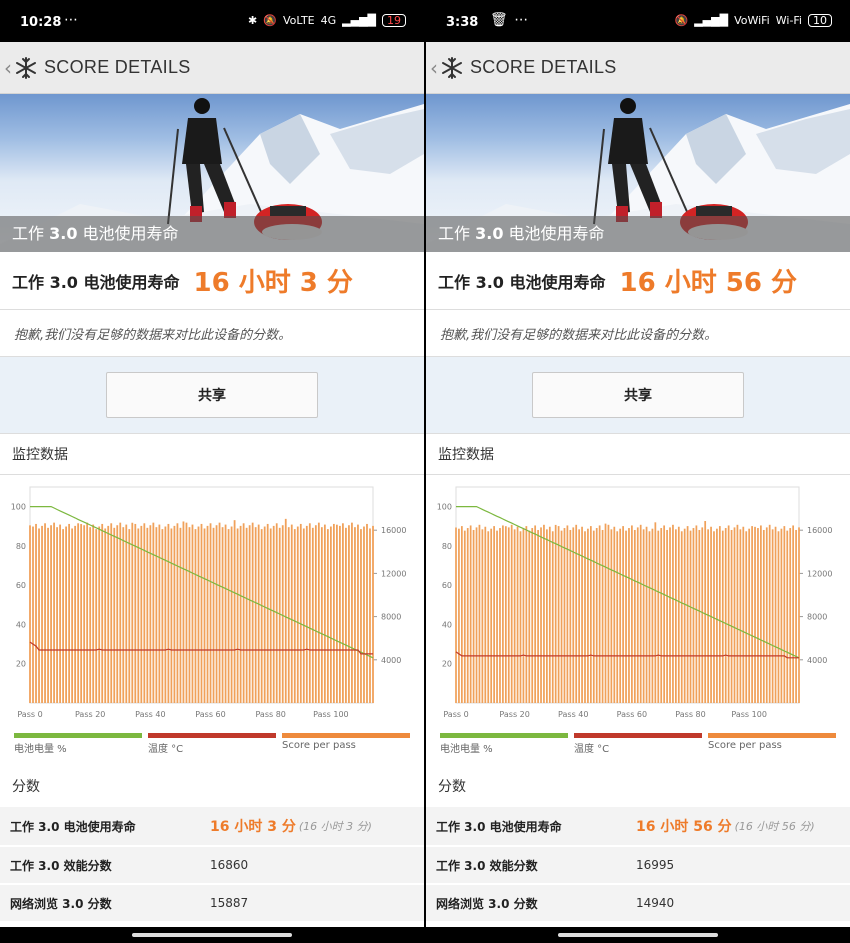 This screenshot has height=943, width=850. I want to click on score-subvalue: (16 小时 3 分), so click(335, 826).